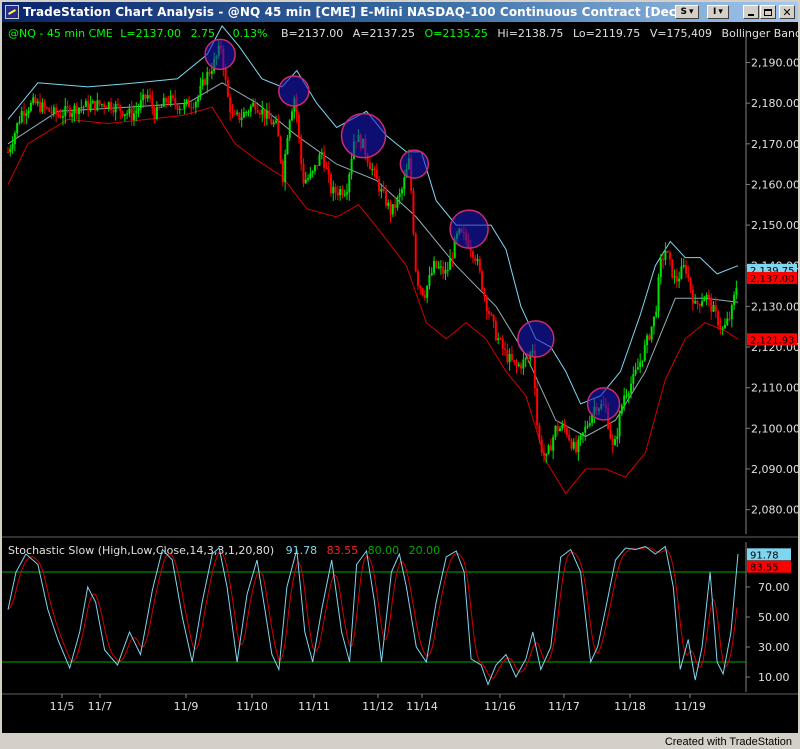 The width and height of the screenshot is (800, 749). I want to click on info-pct: 0.13%, so click(250, 33).